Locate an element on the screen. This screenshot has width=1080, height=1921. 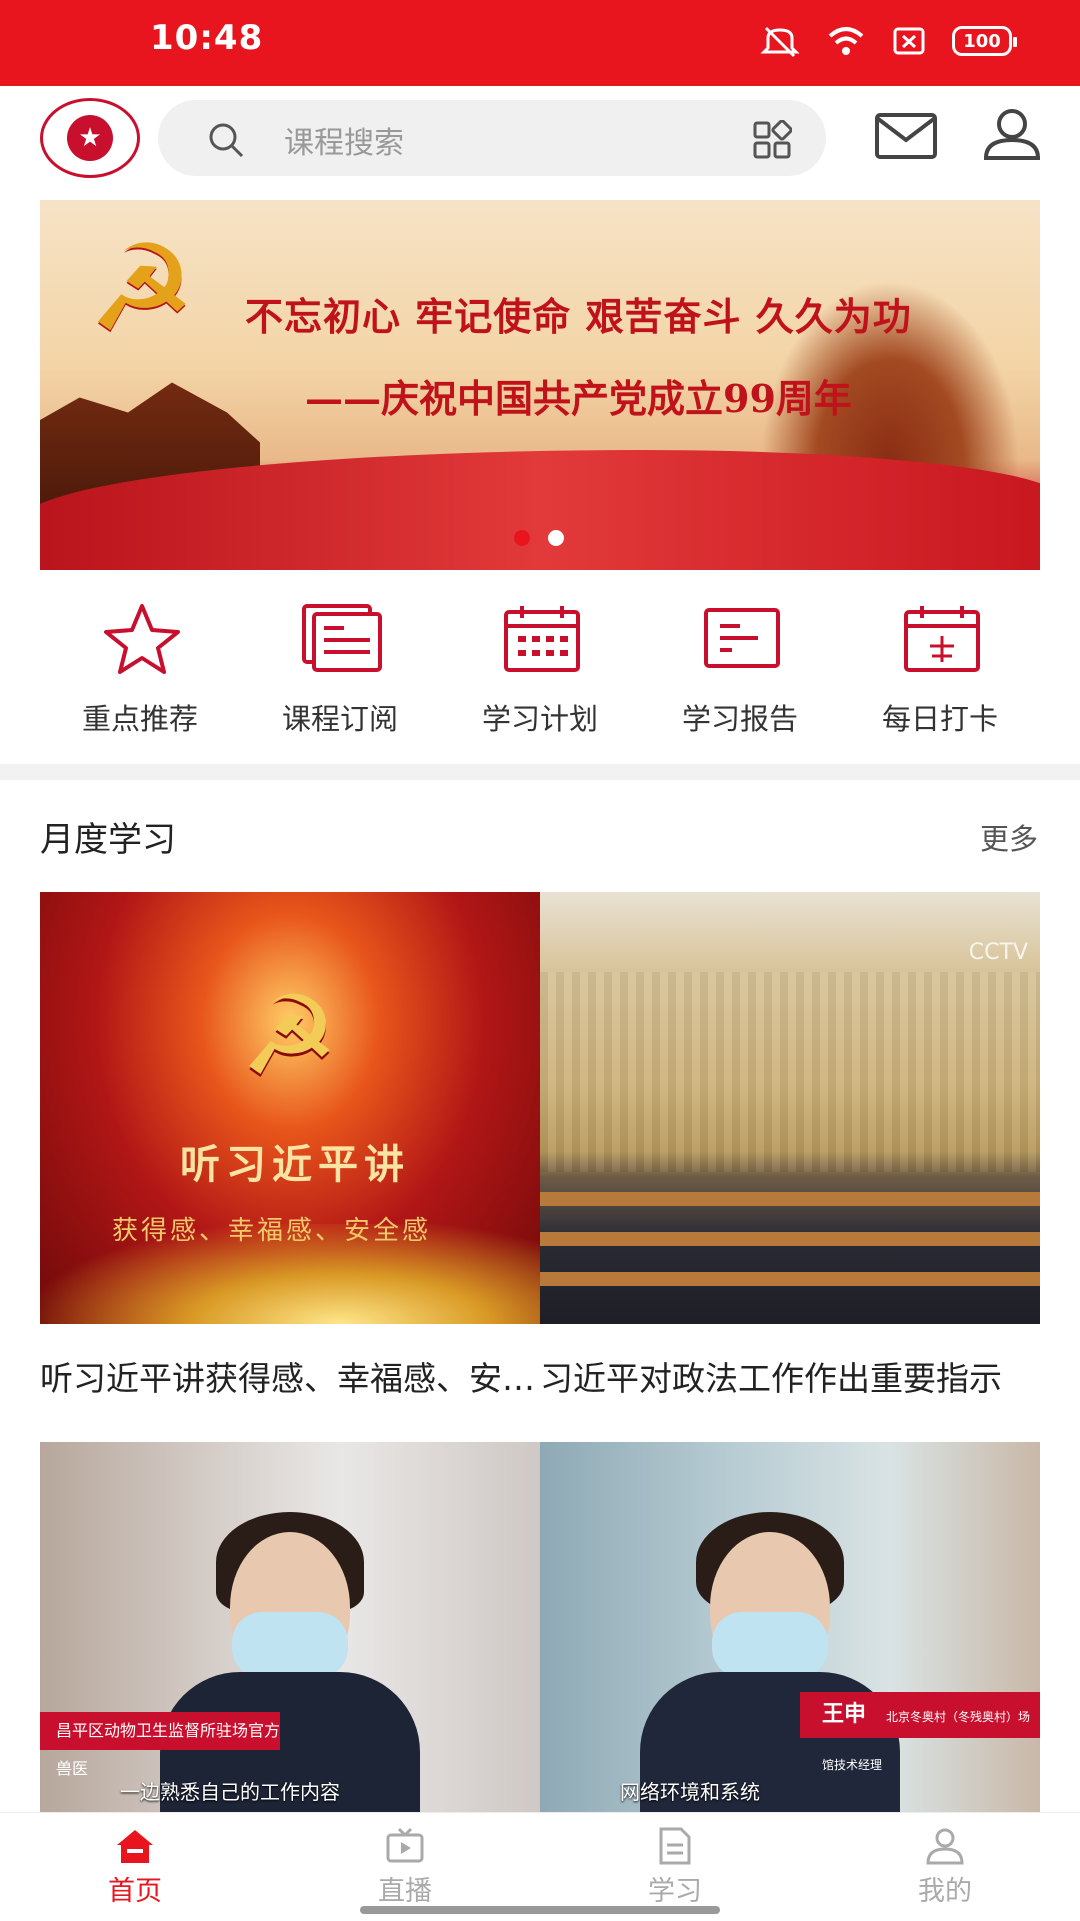
search-icon is located at coordinates (226, 140).